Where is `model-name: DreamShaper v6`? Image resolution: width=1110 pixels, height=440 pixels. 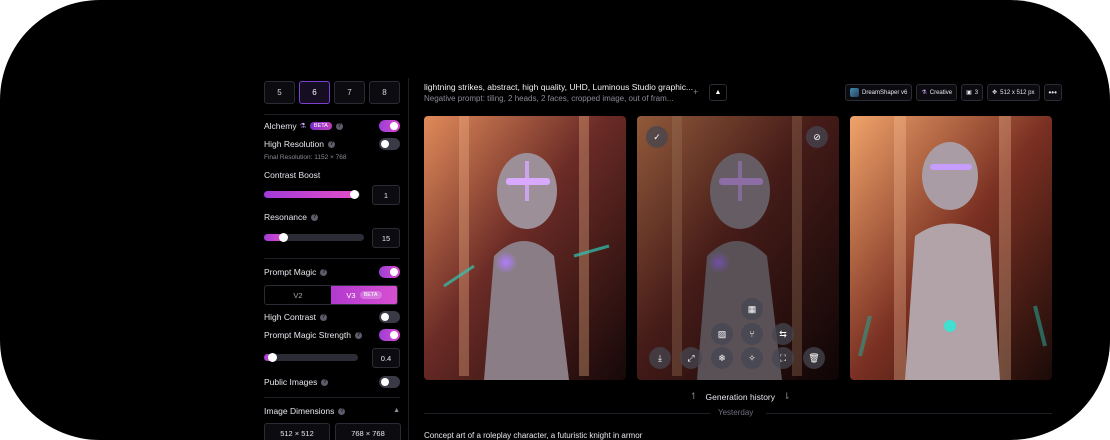
model-name: DreamShaper v6 is located at coordinates (885, 92).